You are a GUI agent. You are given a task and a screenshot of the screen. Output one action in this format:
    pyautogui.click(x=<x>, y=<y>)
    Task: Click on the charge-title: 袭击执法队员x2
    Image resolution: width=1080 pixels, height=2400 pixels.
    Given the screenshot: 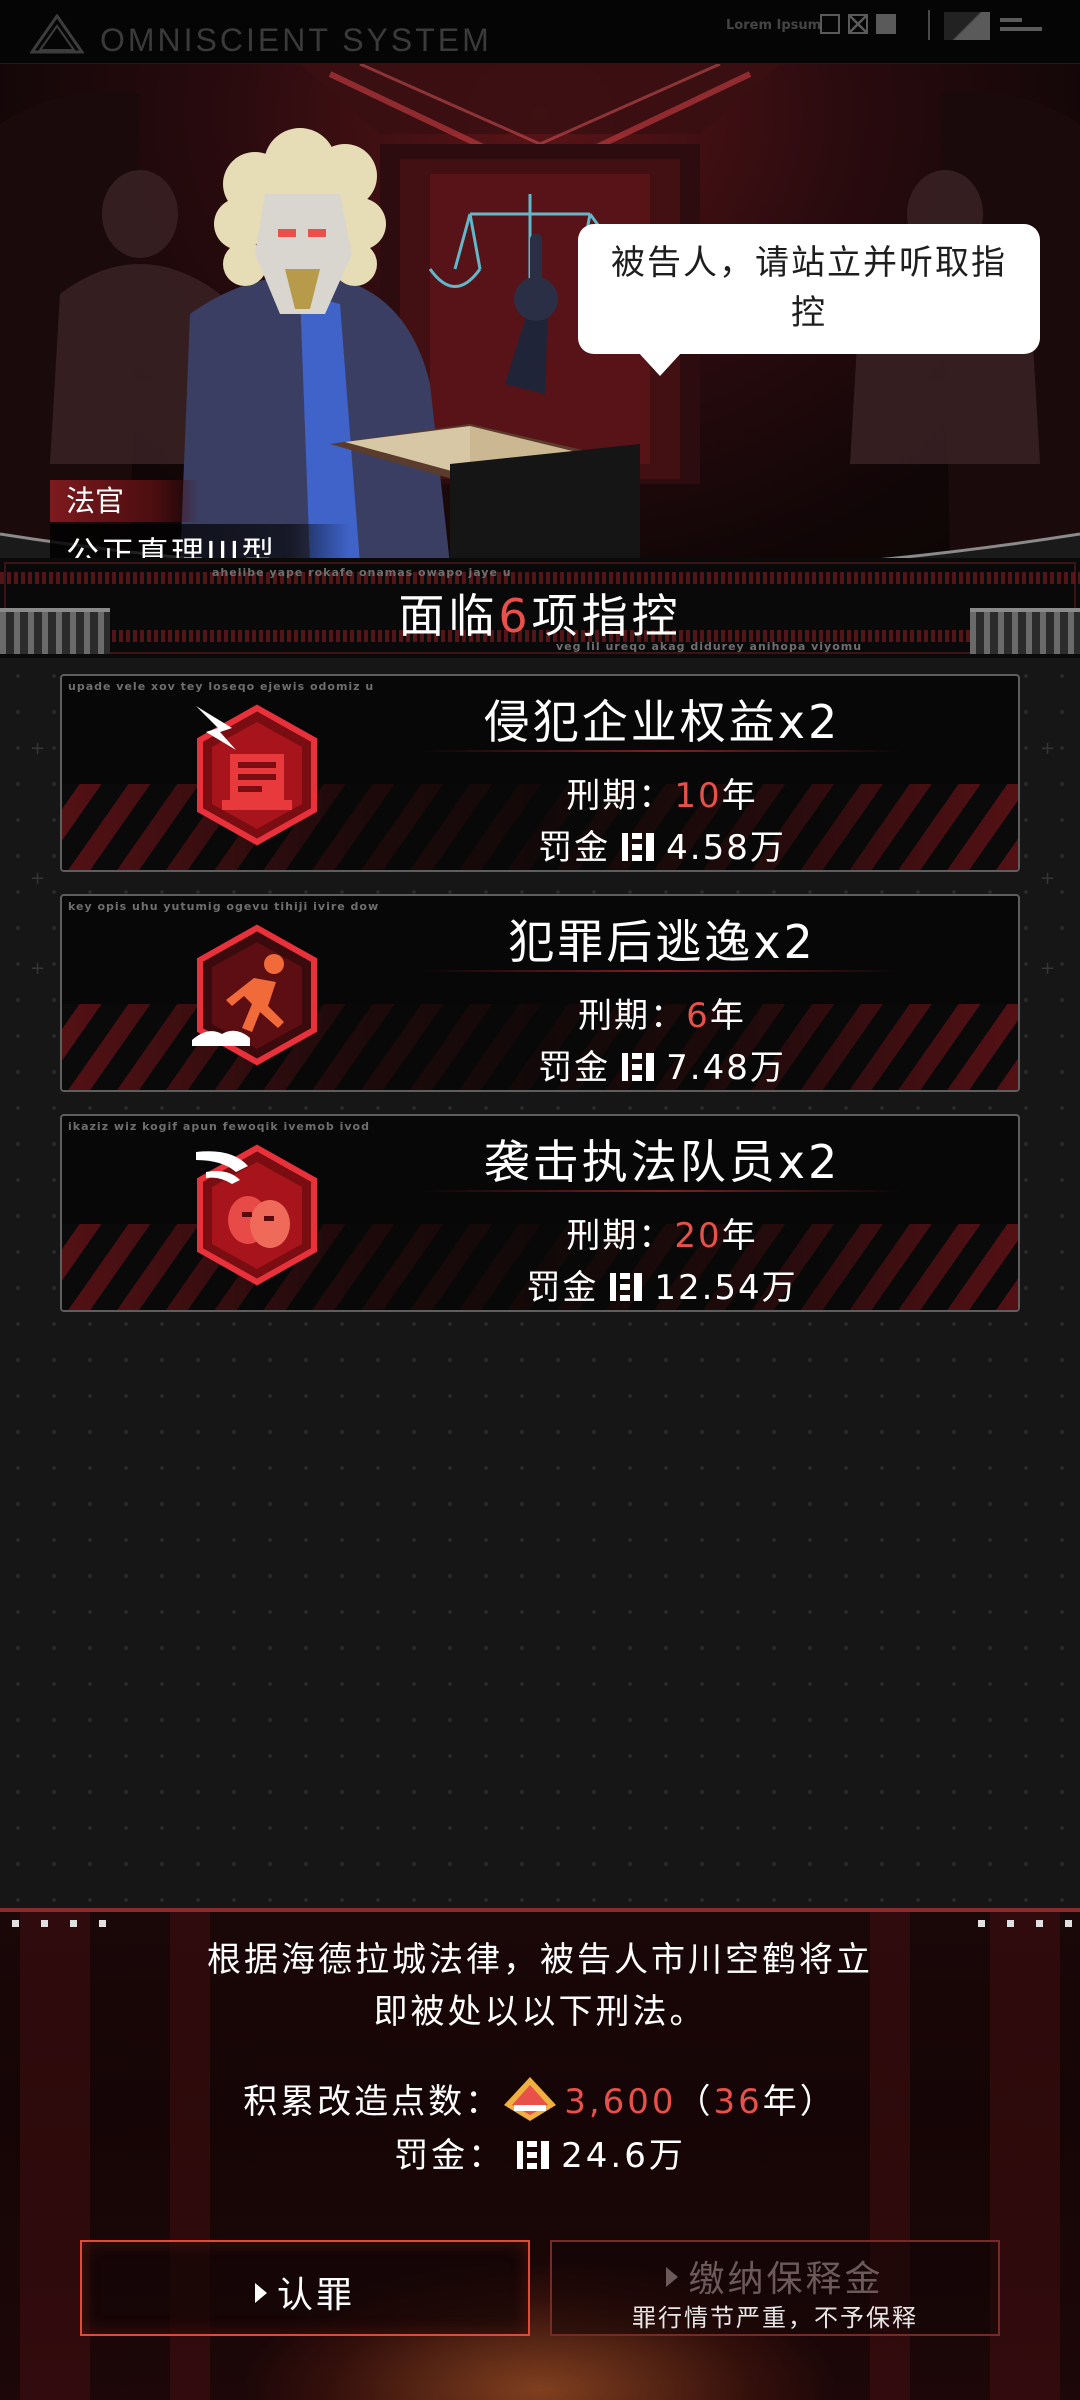 What is the action you would take?
    pyautogui.click(x=662, y=1162)
    